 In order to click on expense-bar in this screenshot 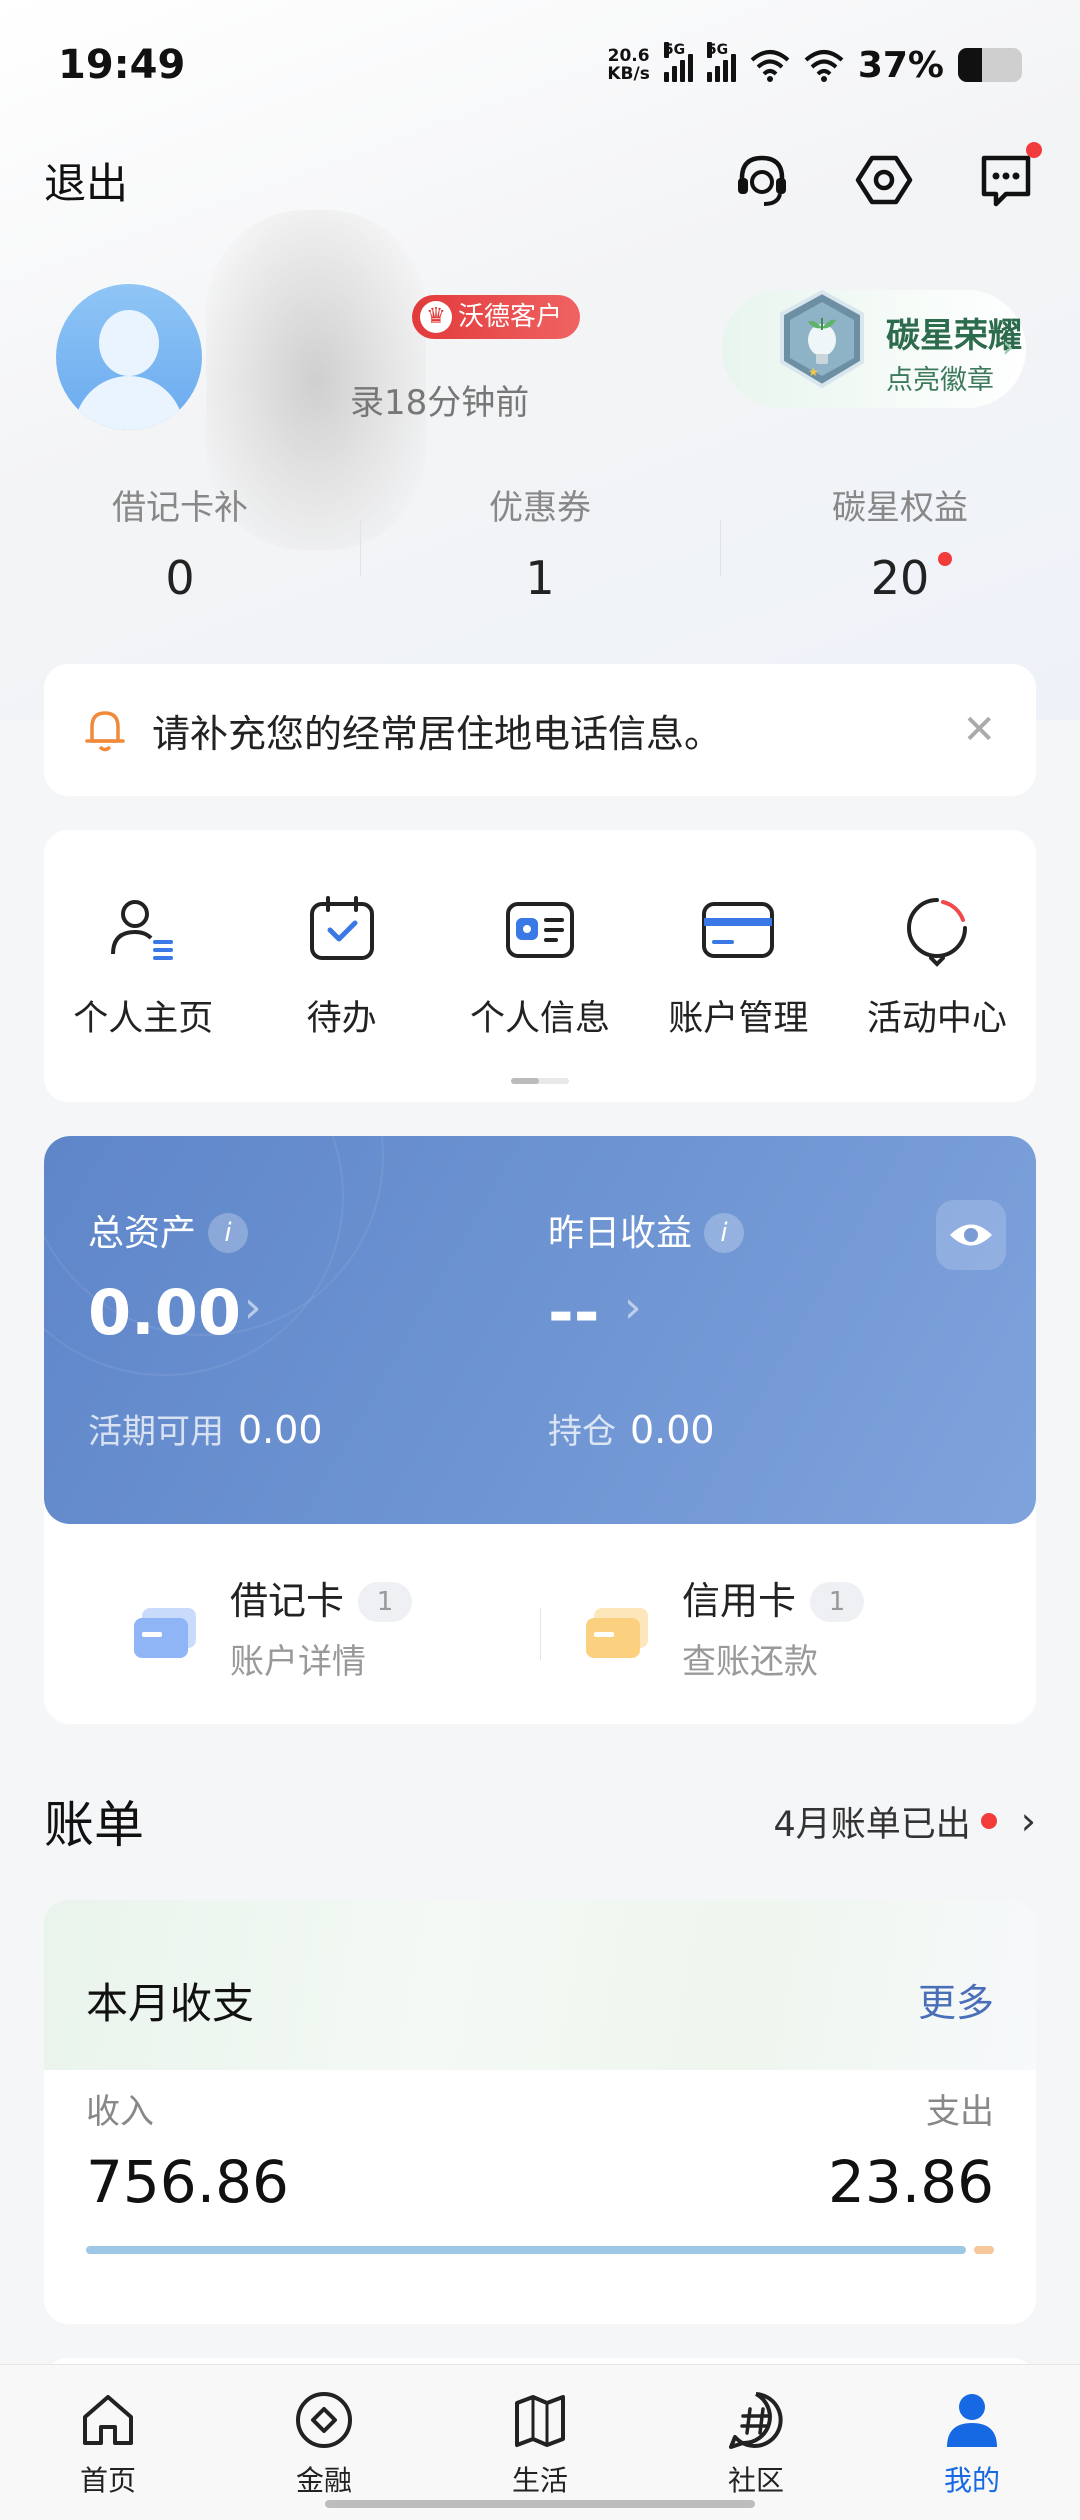, I will do `click(984, 2250)`.